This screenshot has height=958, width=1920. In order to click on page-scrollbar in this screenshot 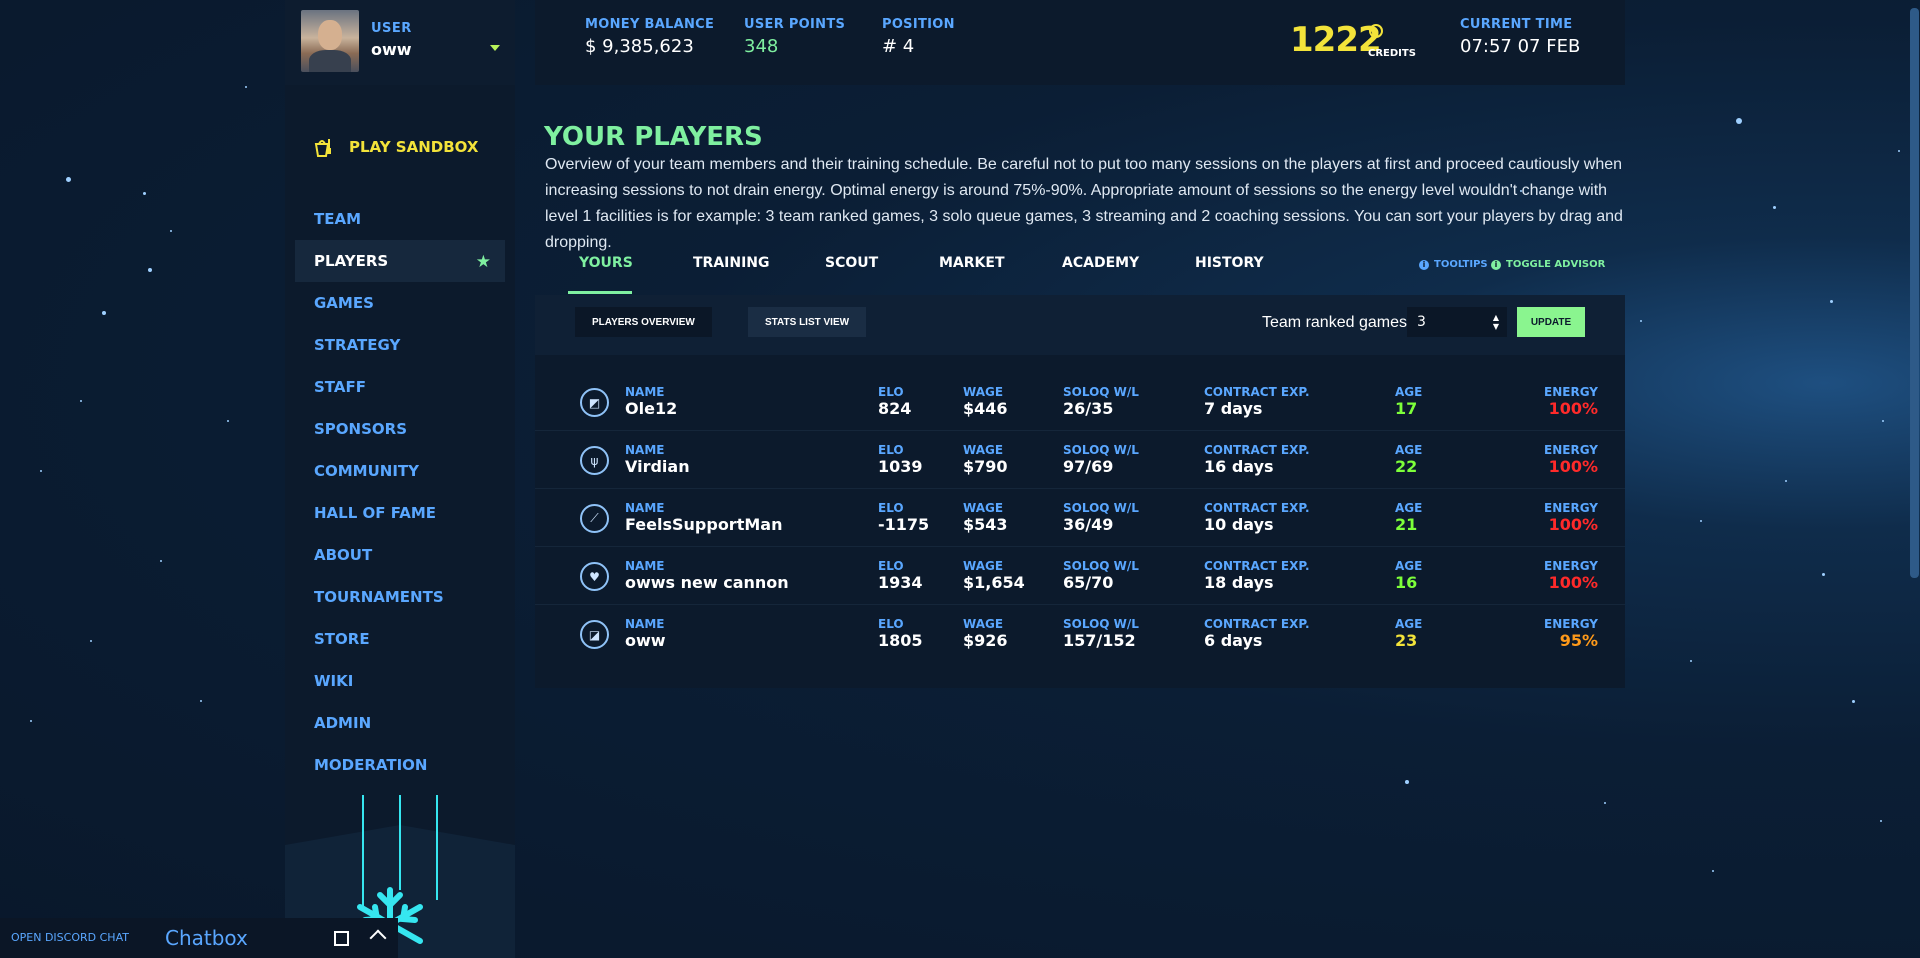, I will do `click(1914, 293)`.